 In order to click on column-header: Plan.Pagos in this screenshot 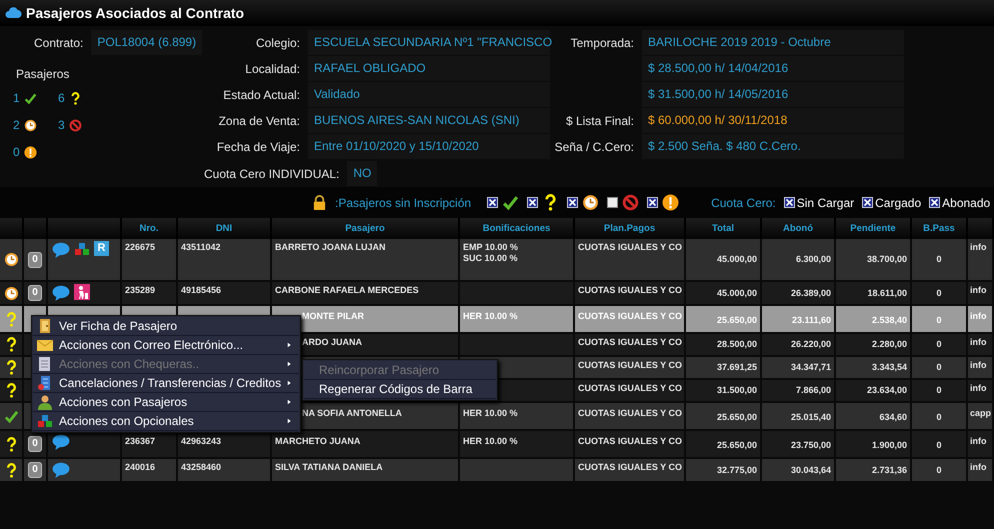, I will do `click(630, 228)`.